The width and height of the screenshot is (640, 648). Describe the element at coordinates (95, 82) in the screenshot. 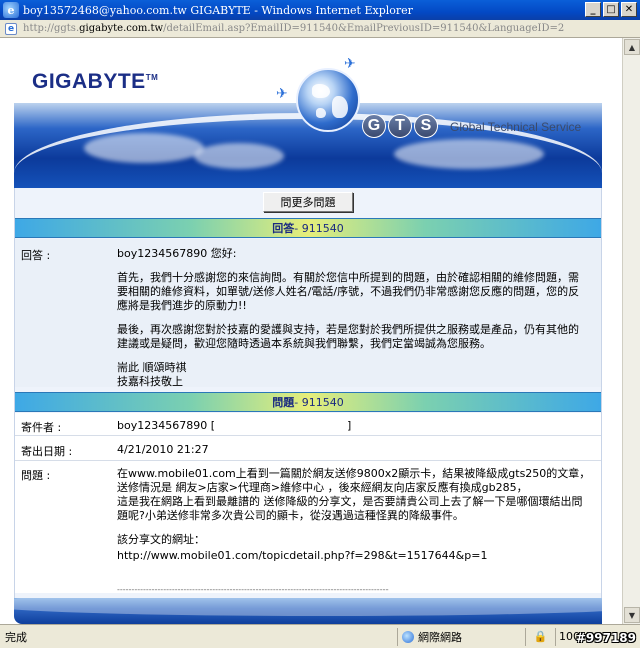

I see `gigabyte-logo: GIGABYTETM` at that location.